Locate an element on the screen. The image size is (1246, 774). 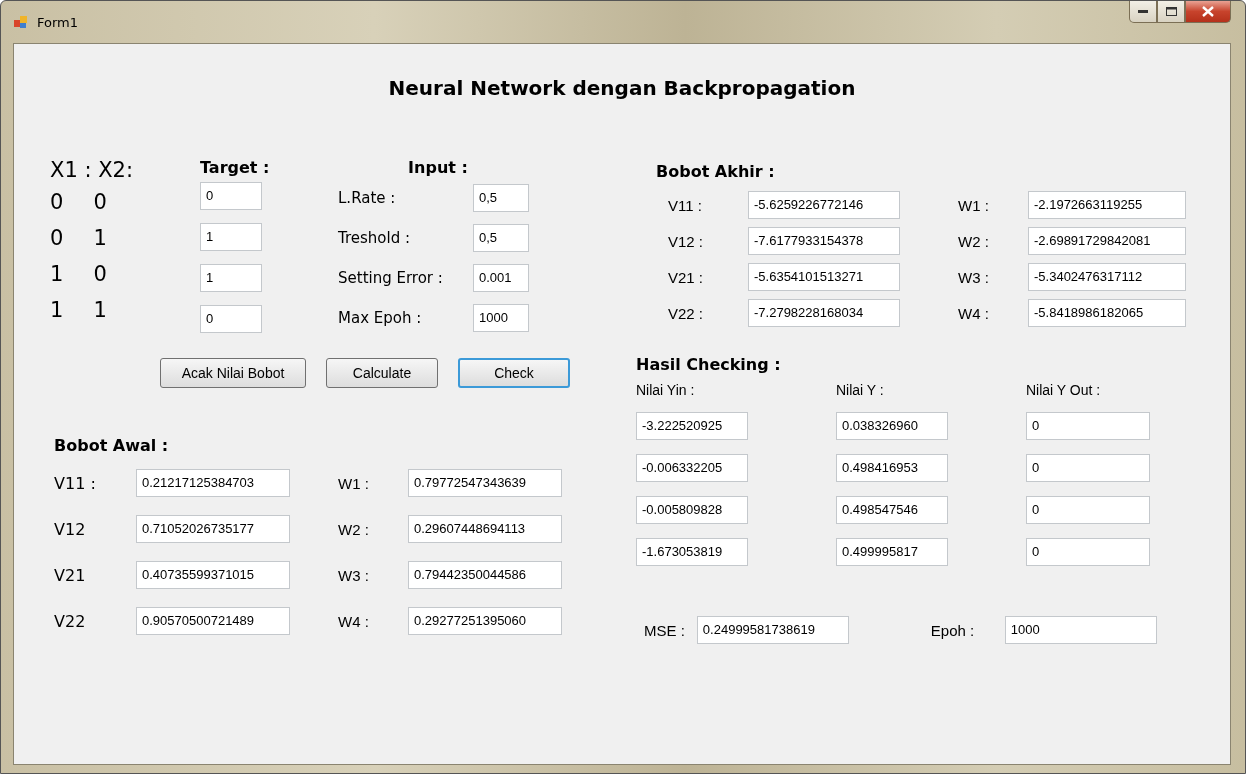
param-label: Setting Error : is located at coordinates (391, 278).